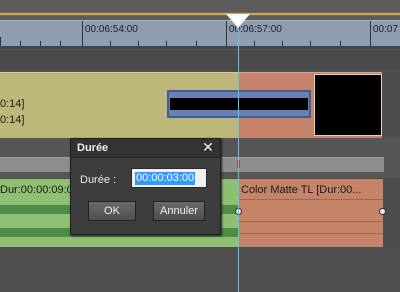 The image size is (400, 292). I want to click on dialog-title: Durée, so click(93, 148).